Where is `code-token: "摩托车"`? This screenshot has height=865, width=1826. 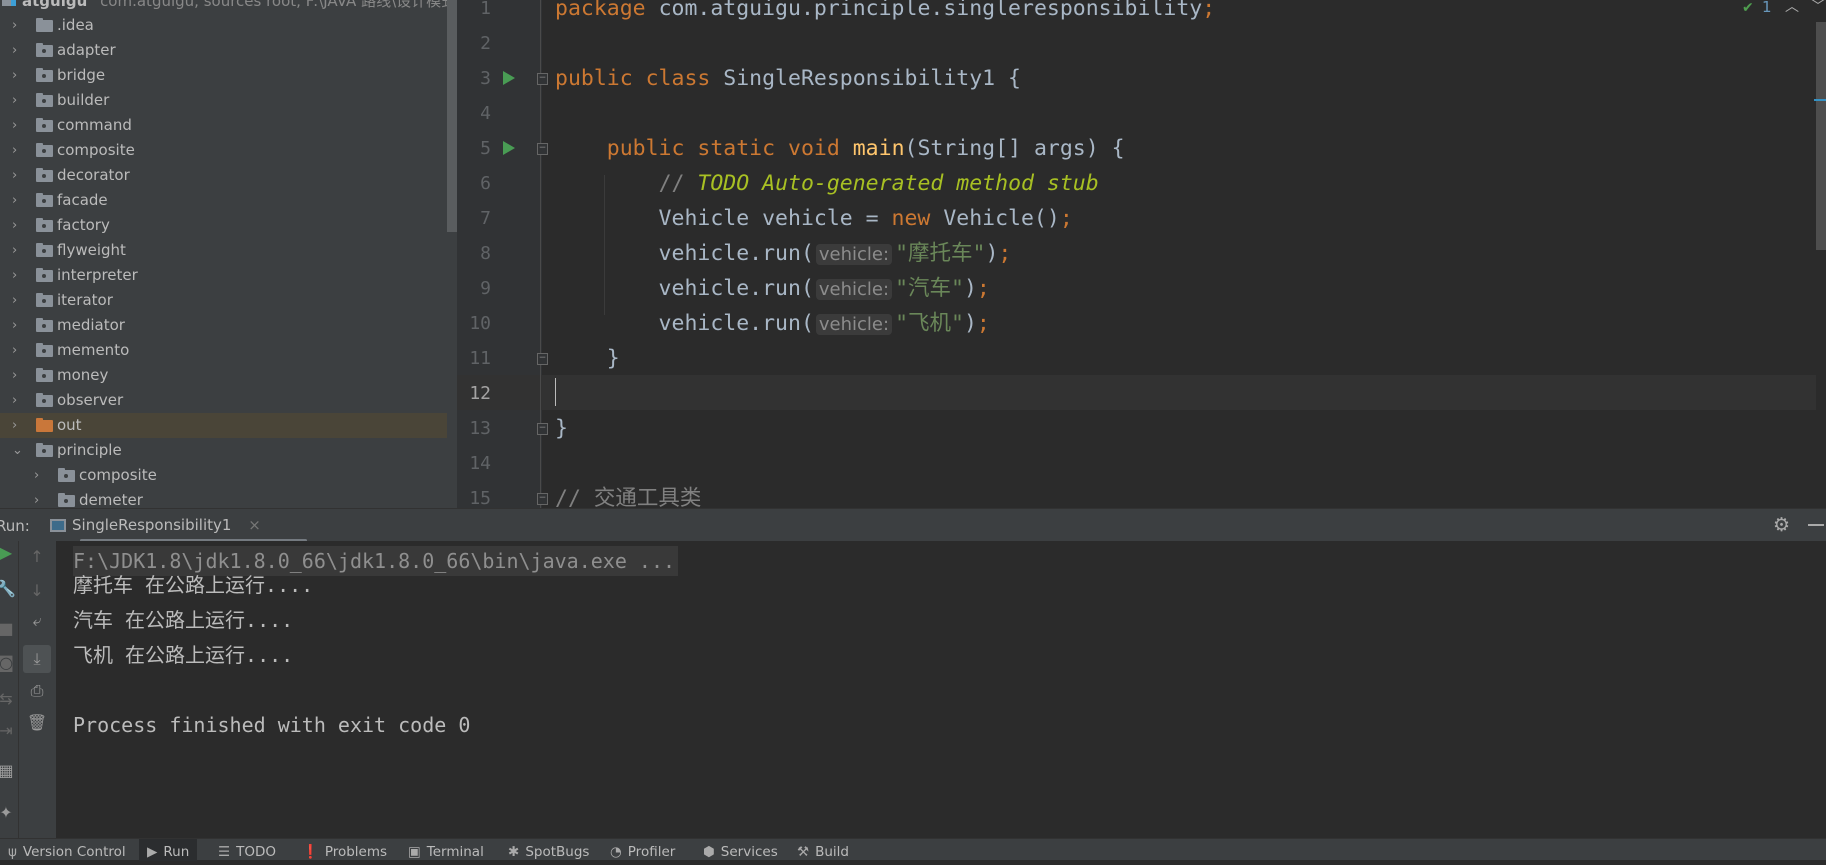
code-token: "摩托车" is located at coordinates (940, 253).